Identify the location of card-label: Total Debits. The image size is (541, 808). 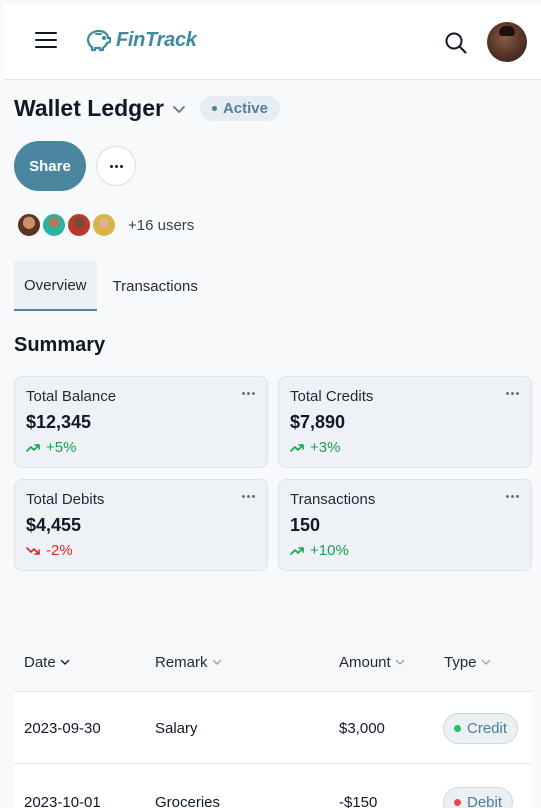
(65, 499).